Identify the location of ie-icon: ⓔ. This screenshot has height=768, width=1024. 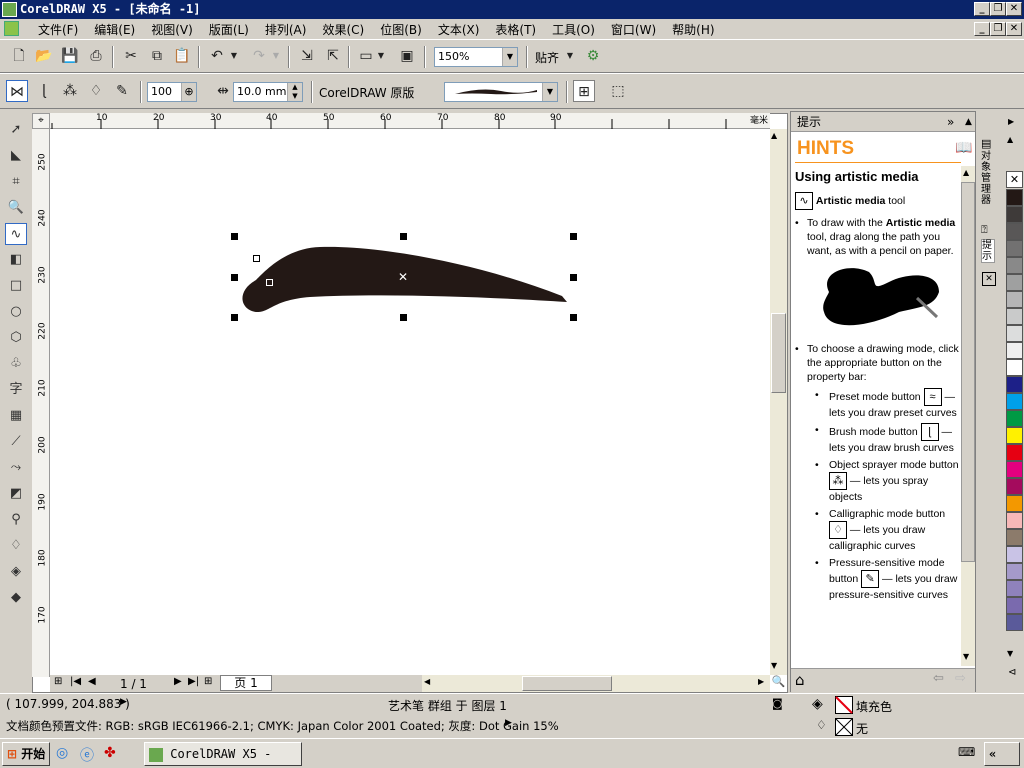
(87, 755).